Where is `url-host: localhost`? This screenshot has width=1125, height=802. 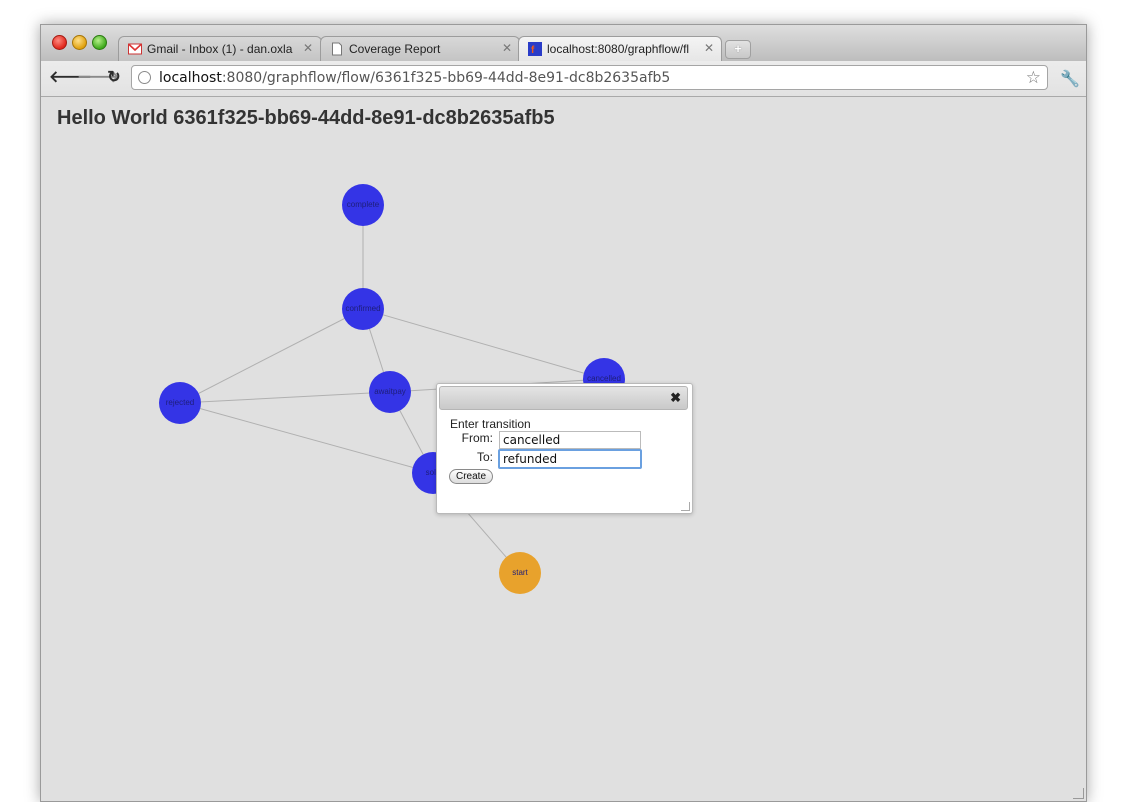
url-host: localhost is located at coordinates (190, 78).